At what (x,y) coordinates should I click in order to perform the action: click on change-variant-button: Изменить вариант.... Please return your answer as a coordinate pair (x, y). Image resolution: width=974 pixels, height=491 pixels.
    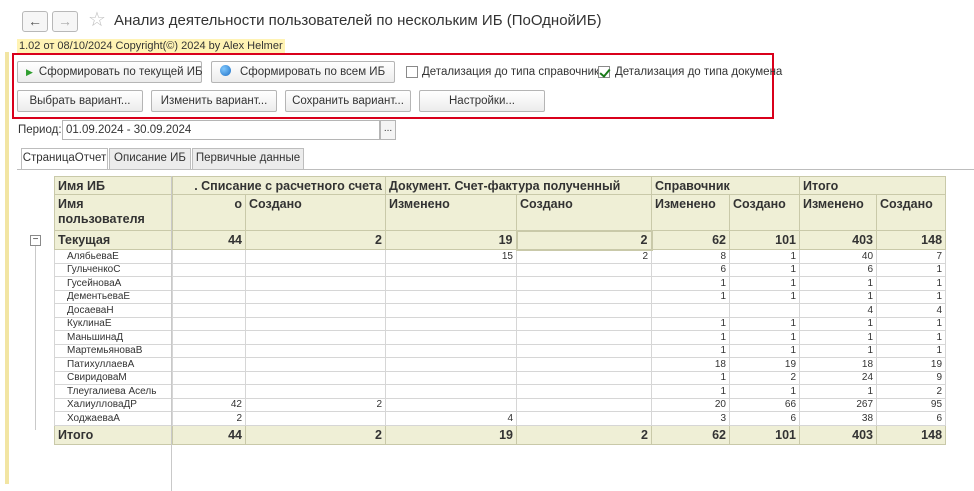
    Looking at the image, I should click on (214, 101).